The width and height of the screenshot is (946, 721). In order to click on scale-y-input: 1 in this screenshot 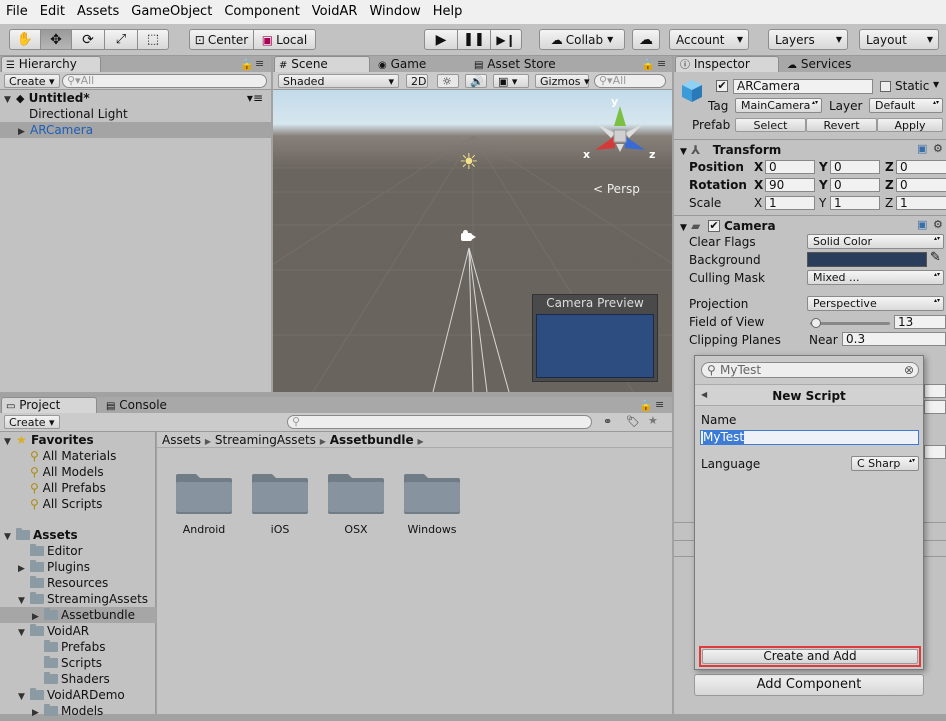, I will do `click(855, 203)`.